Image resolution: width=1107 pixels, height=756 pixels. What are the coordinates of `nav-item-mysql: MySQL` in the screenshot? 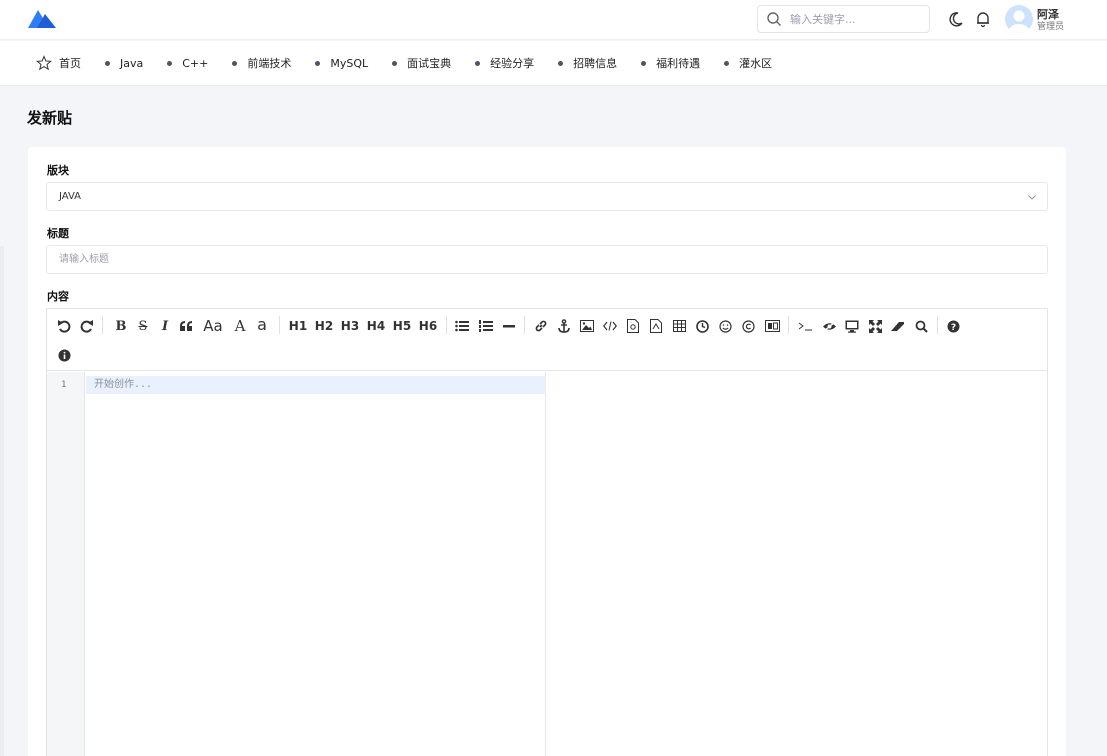 It's located at (341, 63).